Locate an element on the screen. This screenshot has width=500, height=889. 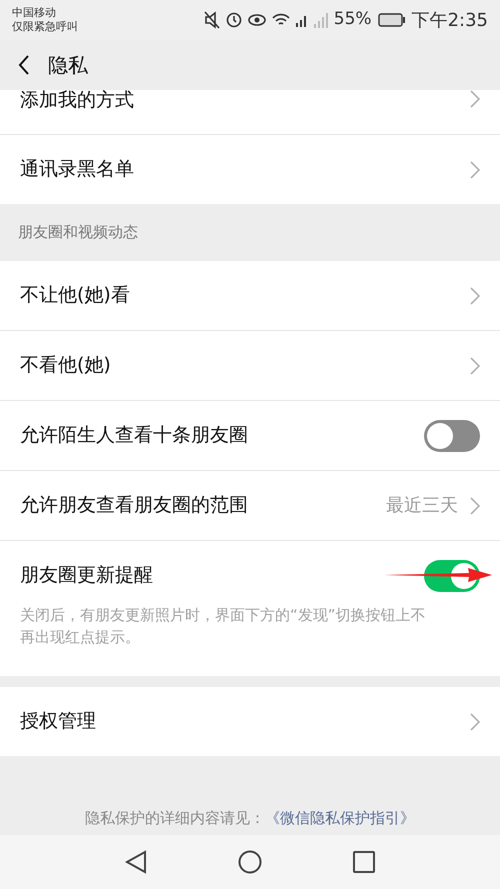
privacy-guide-link: 《微信隐私保护指引》 is located at coordinates (340, 817).